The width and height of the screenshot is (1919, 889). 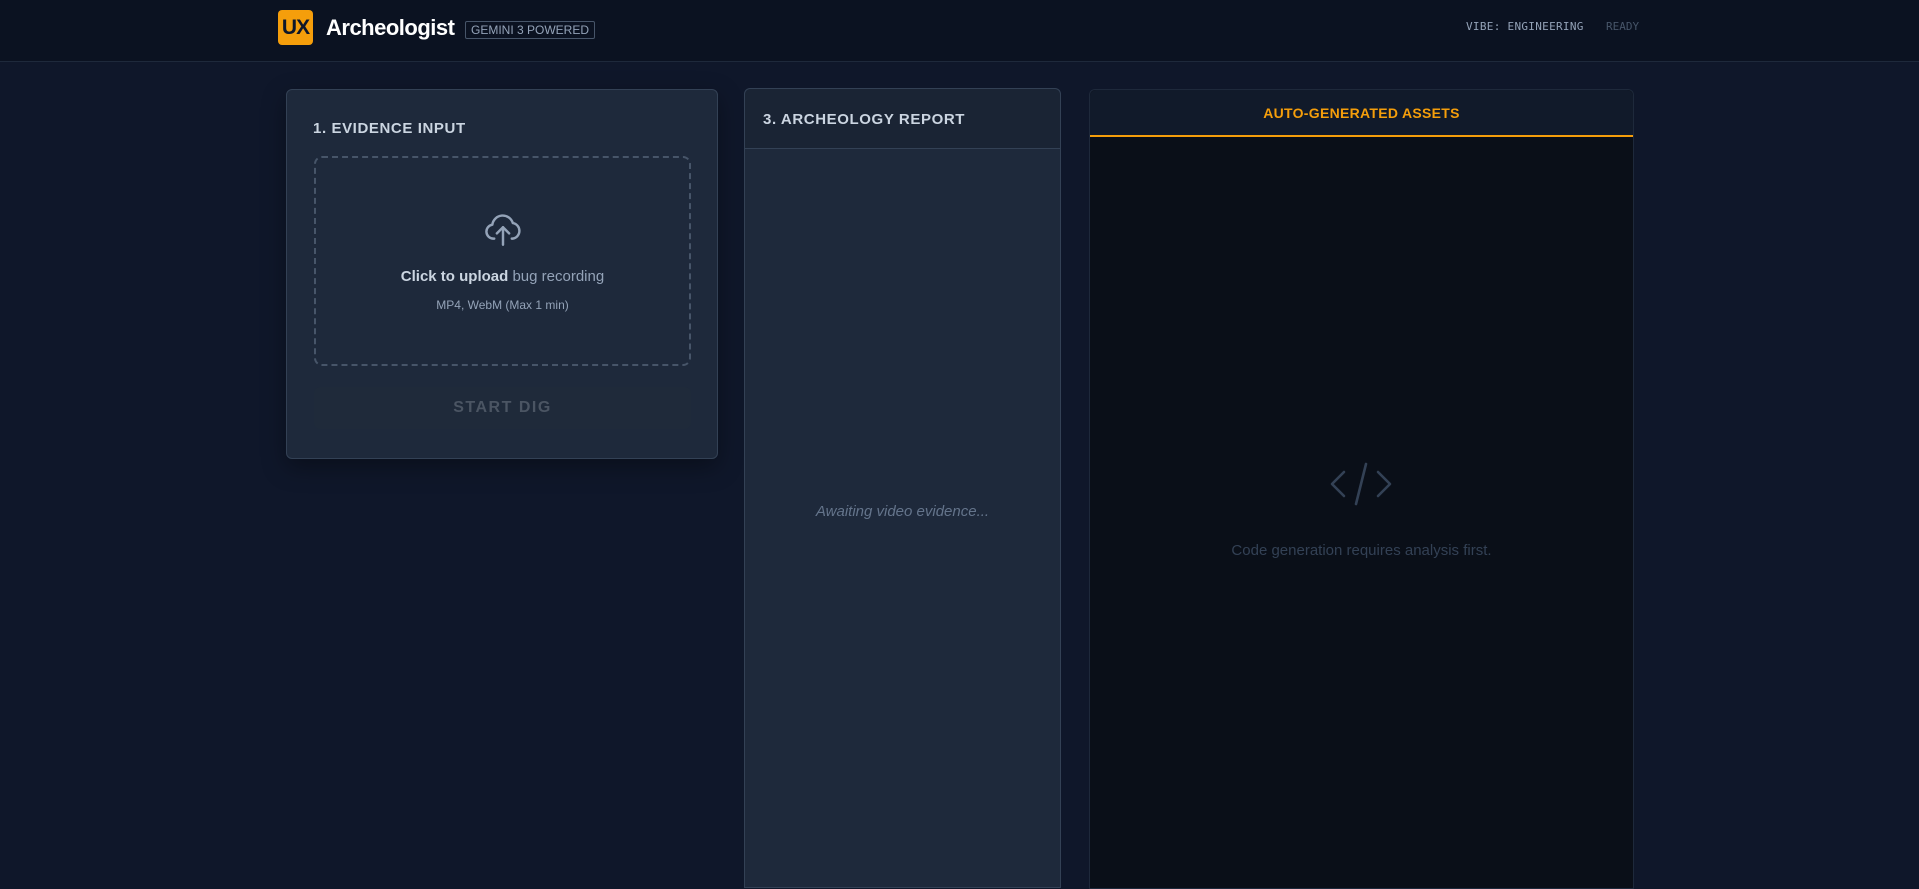 What do you see at coordinates (1623, 26) in the screenshot?
I see `status-indicator: READY` at bounding box center [1623, 26].